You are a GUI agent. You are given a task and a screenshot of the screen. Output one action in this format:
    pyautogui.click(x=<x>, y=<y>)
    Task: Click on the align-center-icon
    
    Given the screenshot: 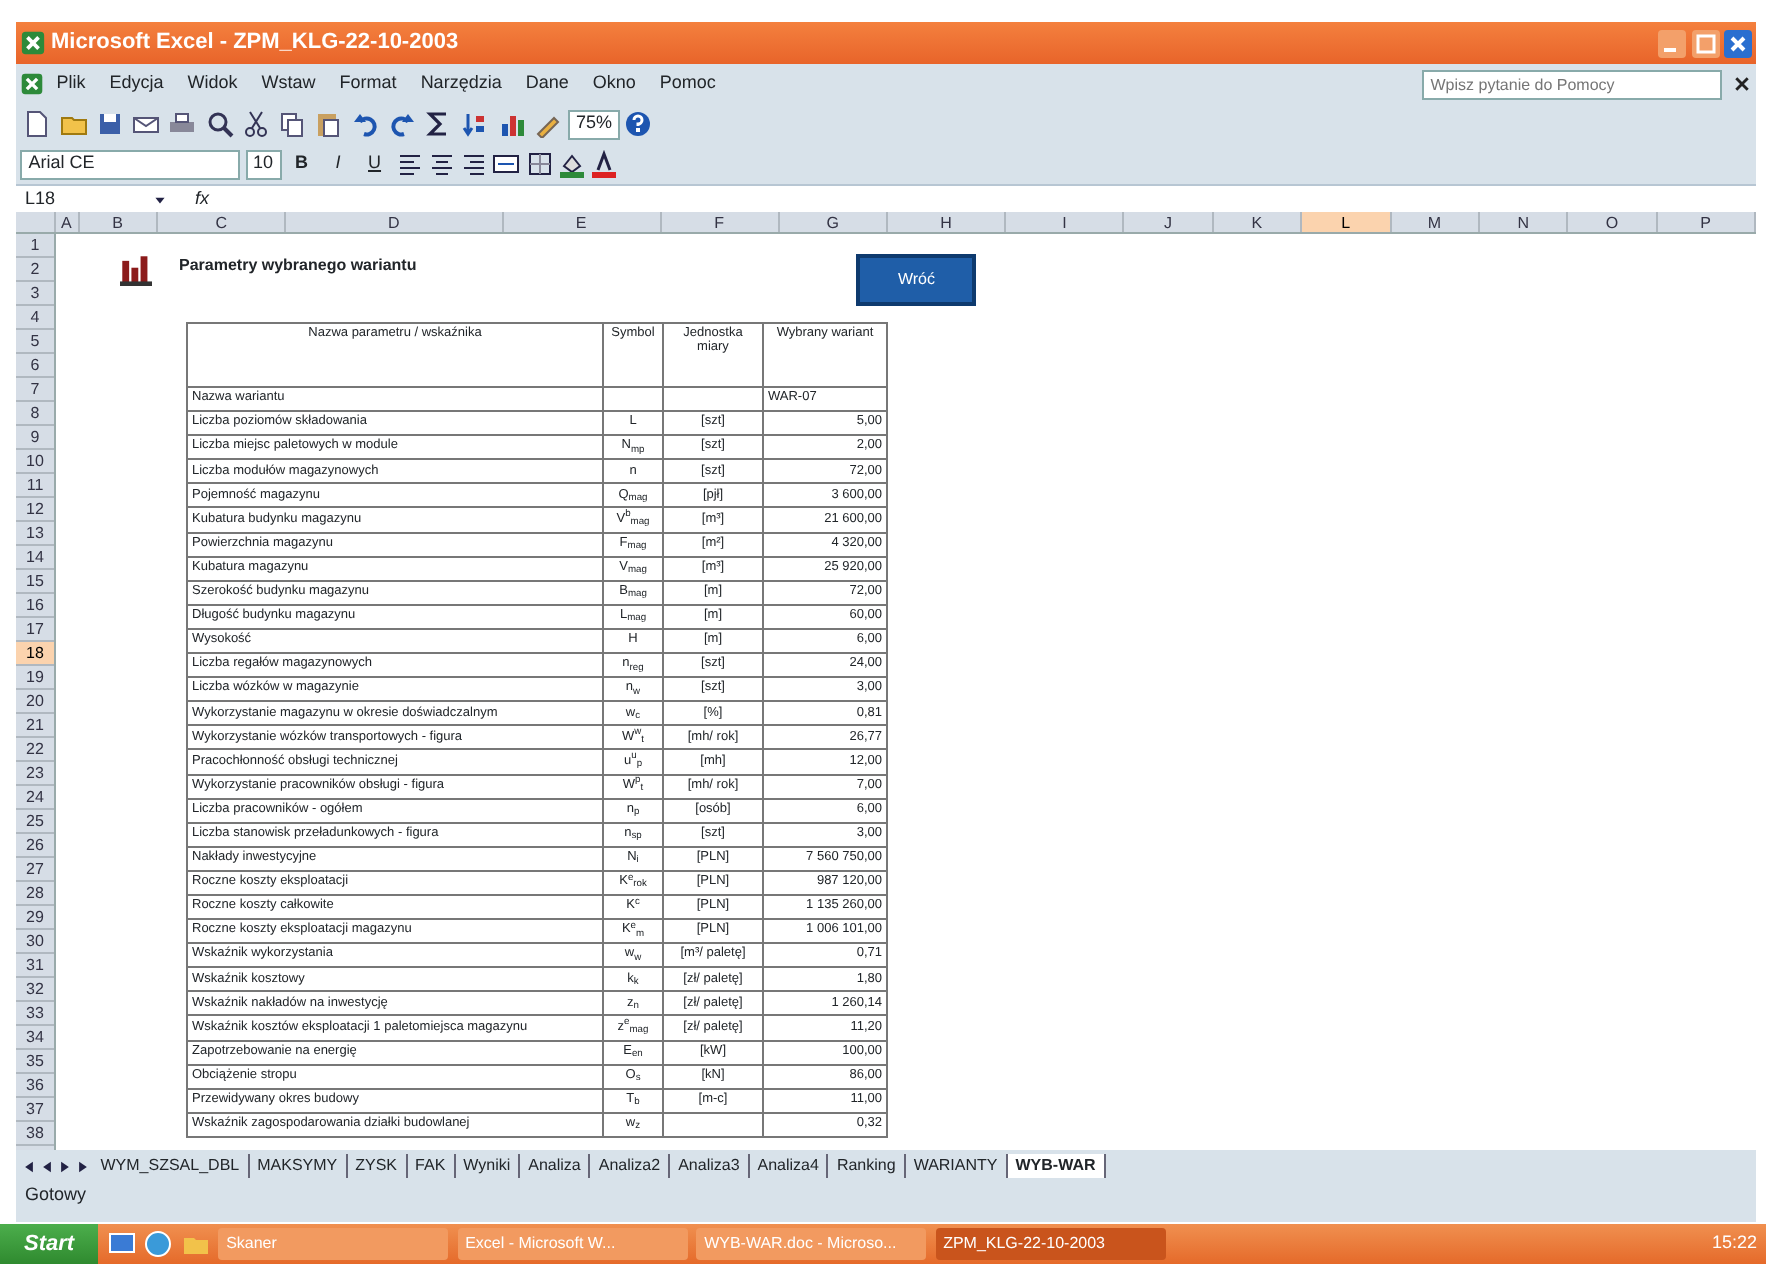 What is the action you would take?
    pyautogui.click(x=441, y=164)
    